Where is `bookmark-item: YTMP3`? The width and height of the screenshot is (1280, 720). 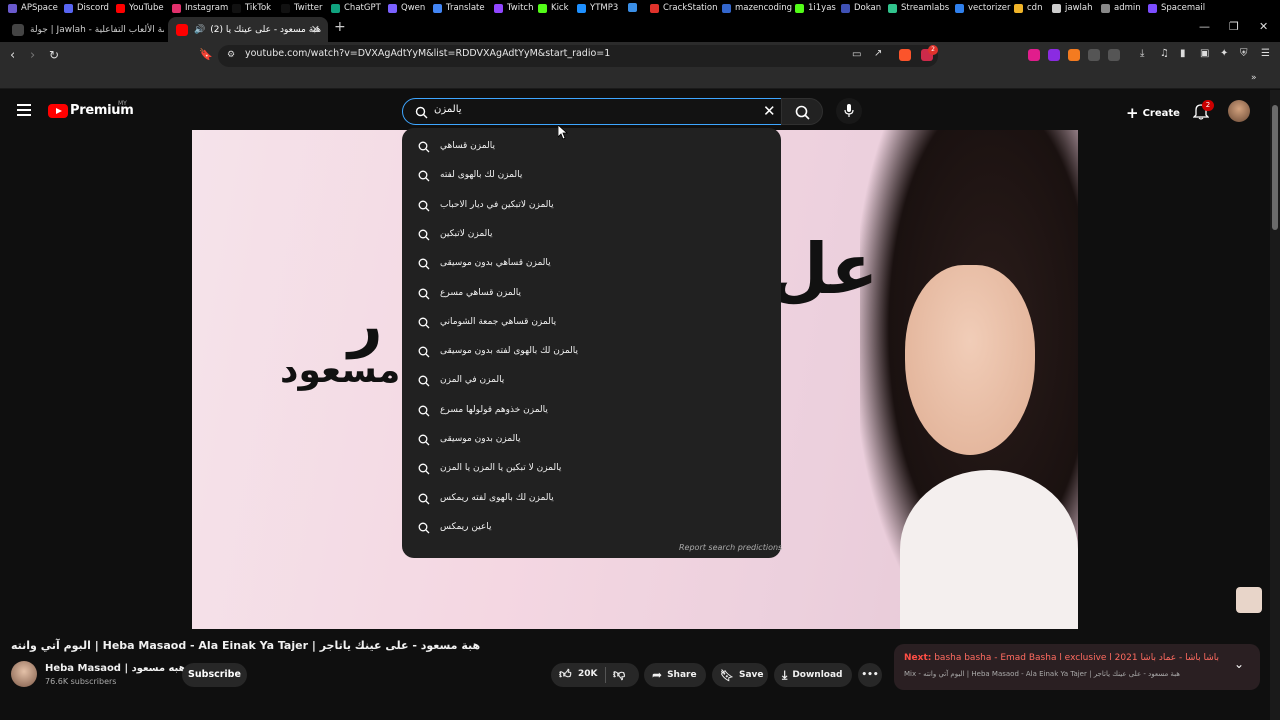 bookmark-item: YTMP3 is located at coordinates (597, 8).